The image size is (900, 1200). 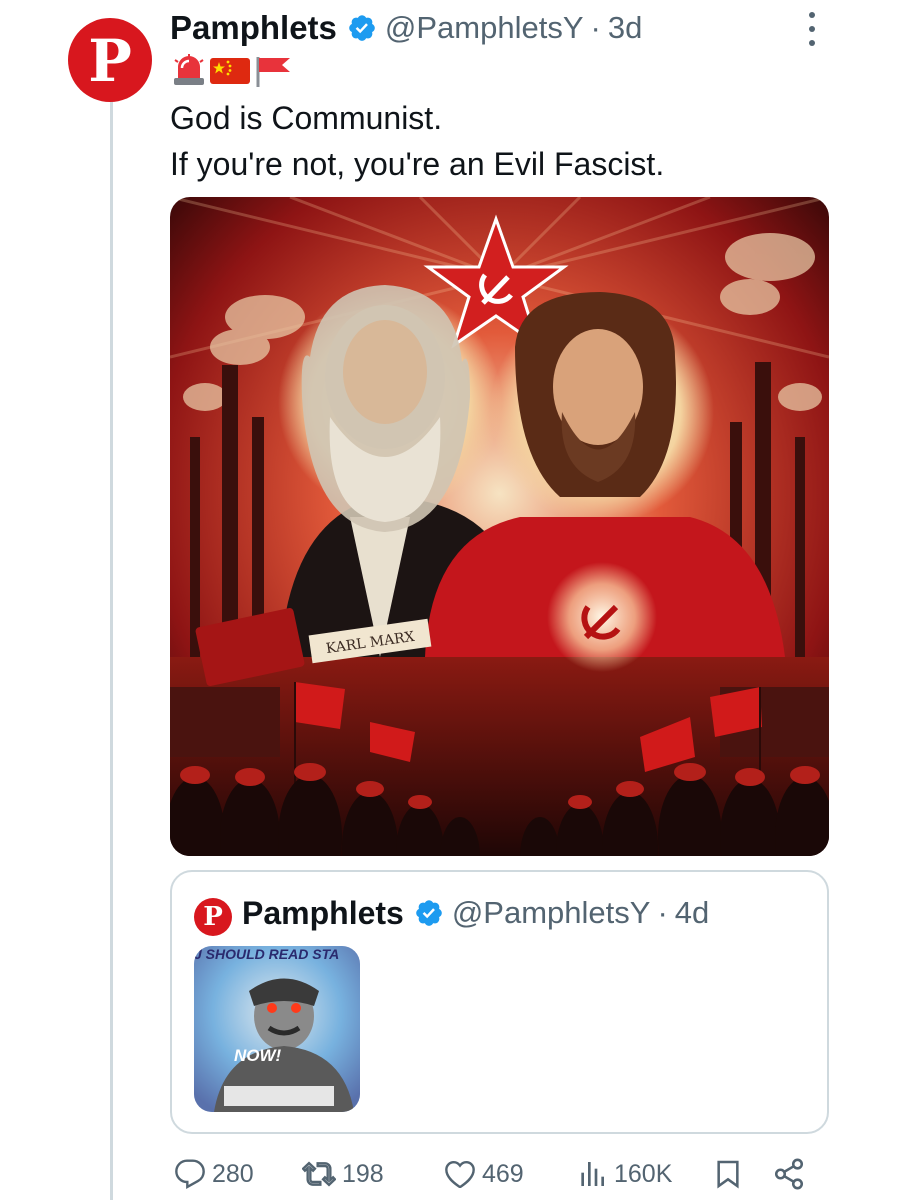 I want to click on share-icon, so click(x=789, y=1174).